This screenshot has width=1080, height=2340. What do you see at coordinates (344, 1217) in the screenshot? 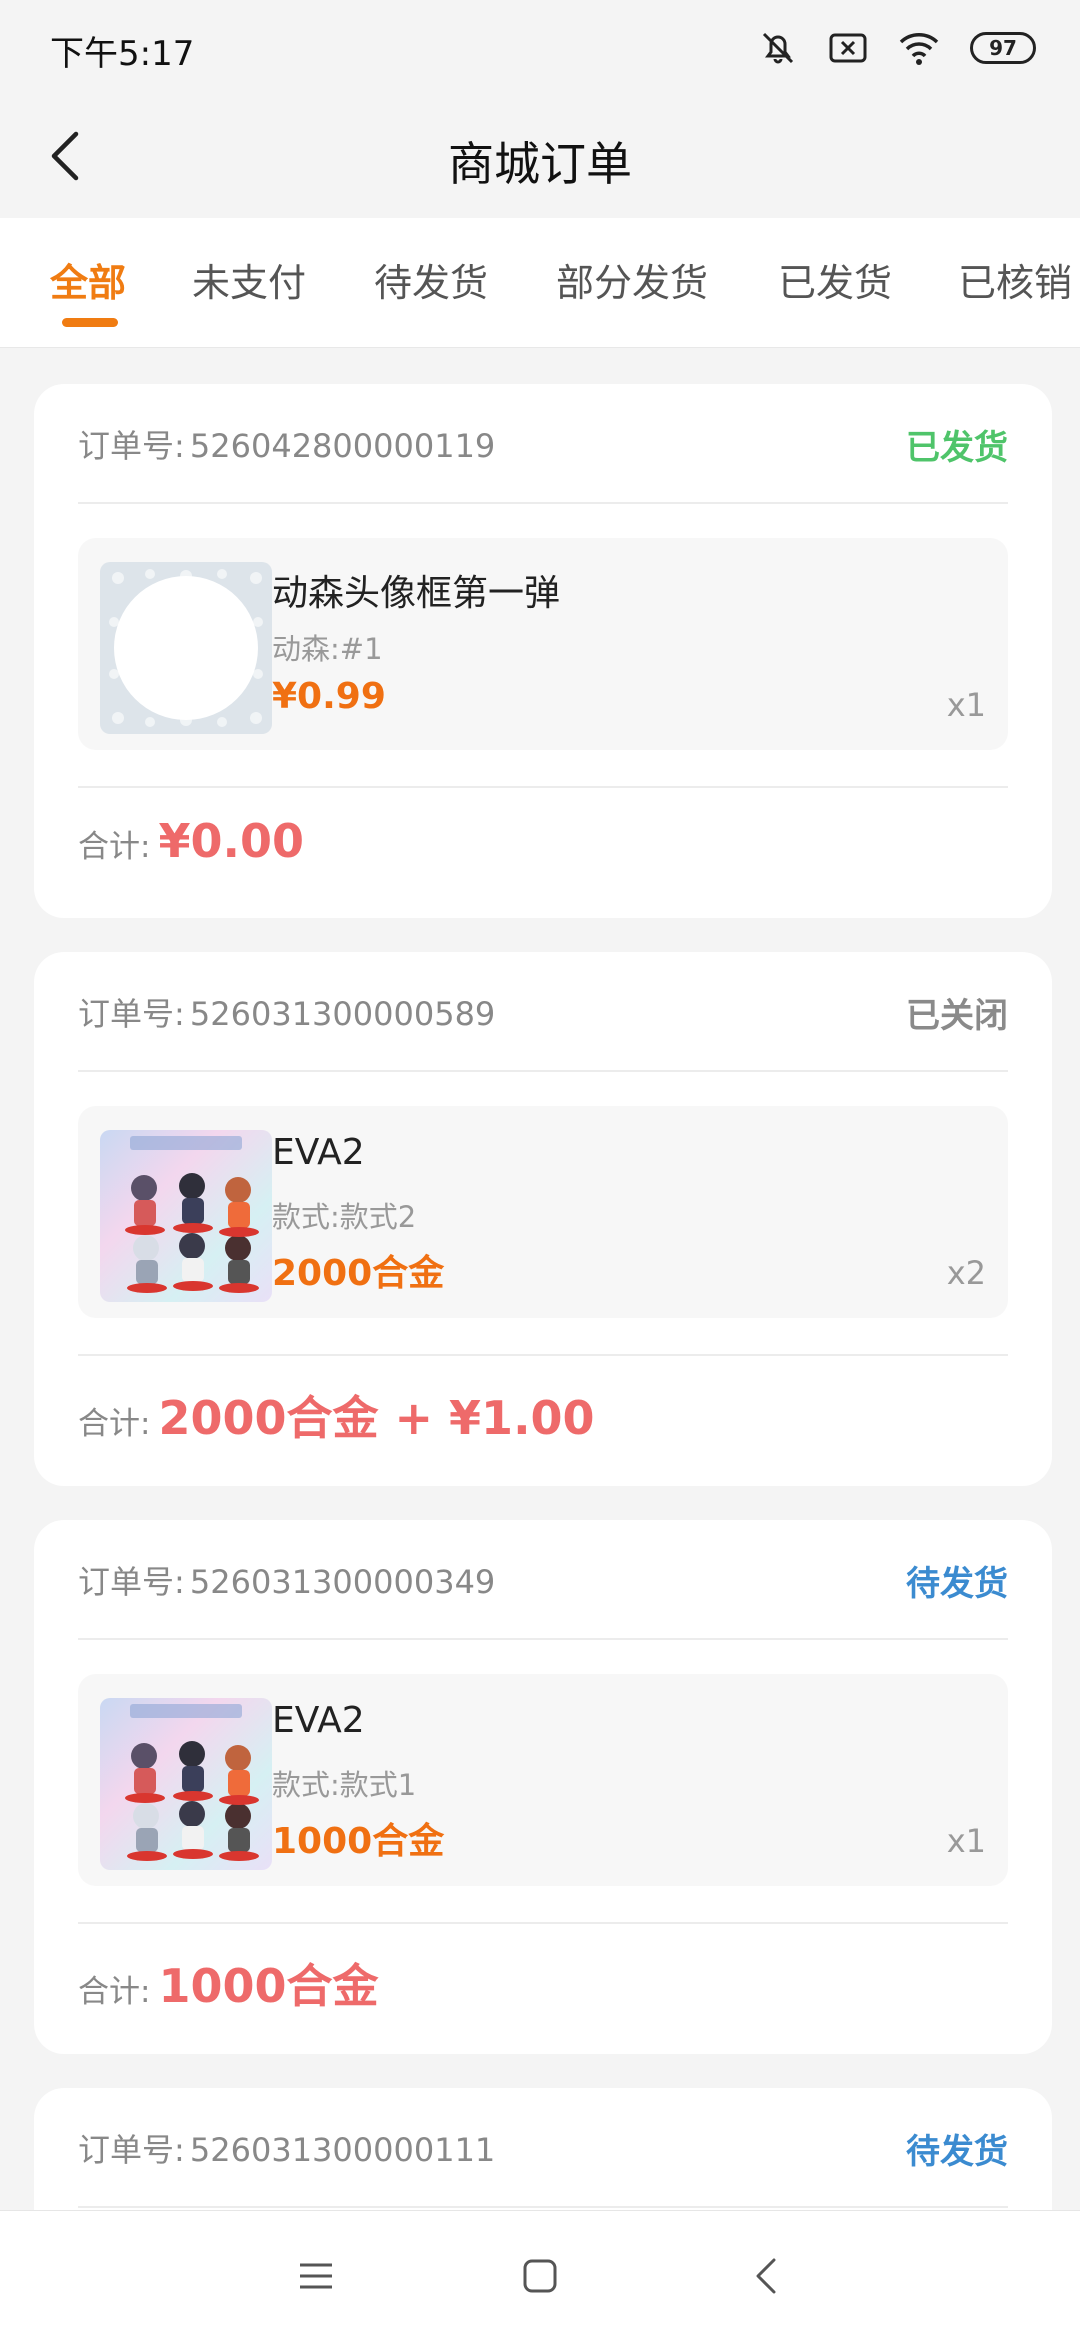
I see `product-spec: 款式:款式2` at bounding box center [344, 1217].